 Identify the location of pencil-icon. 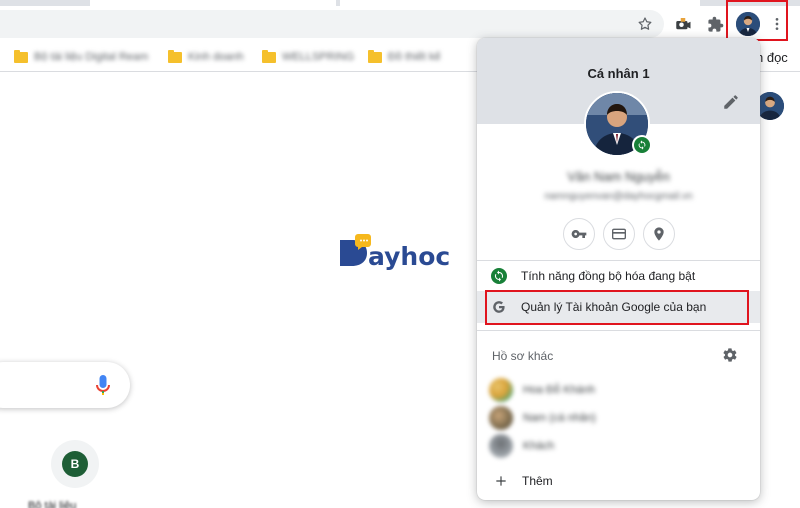
(731, 102).